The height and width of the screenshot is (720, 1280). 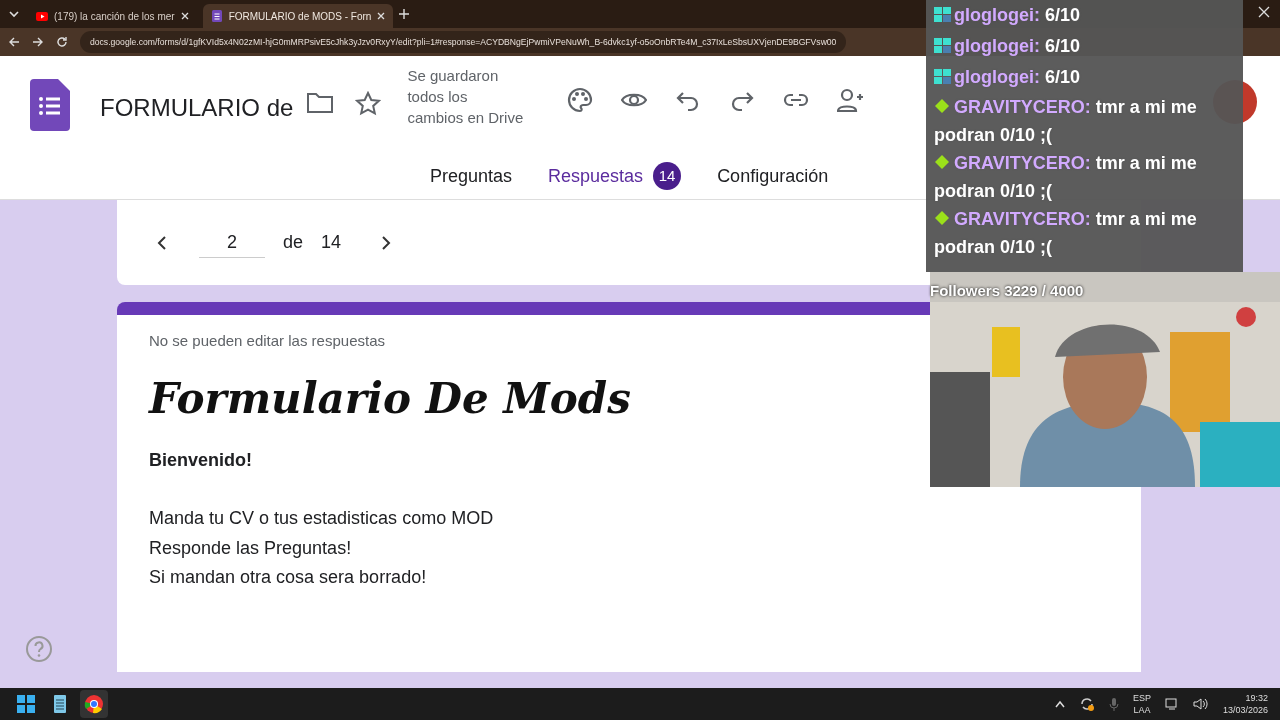 What do you see at coordinates (232, 242) in the screenshot?
I see `page-number-field: 2` at bounding box center [232, 242].